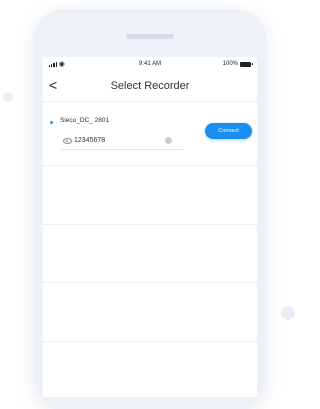 This screenshot has height=409, width=320. I want to click on device-name: Sieco_DC_ 2801, so click(85, 120).